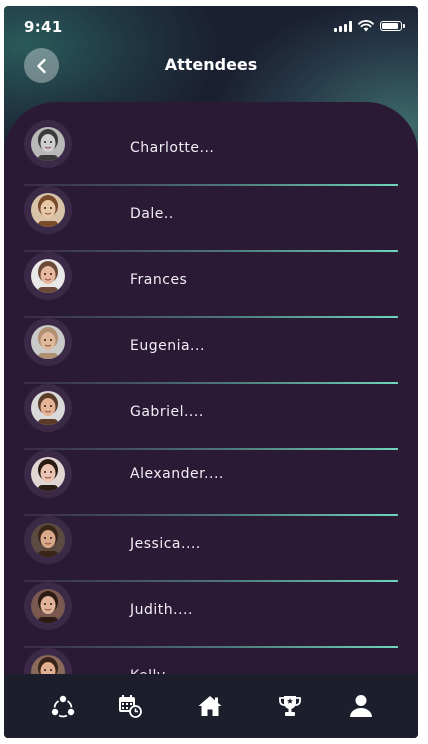  Describe the element at coordinates (211, 210) in the screenshot. I see `attendee-row: Dale..` at that location.